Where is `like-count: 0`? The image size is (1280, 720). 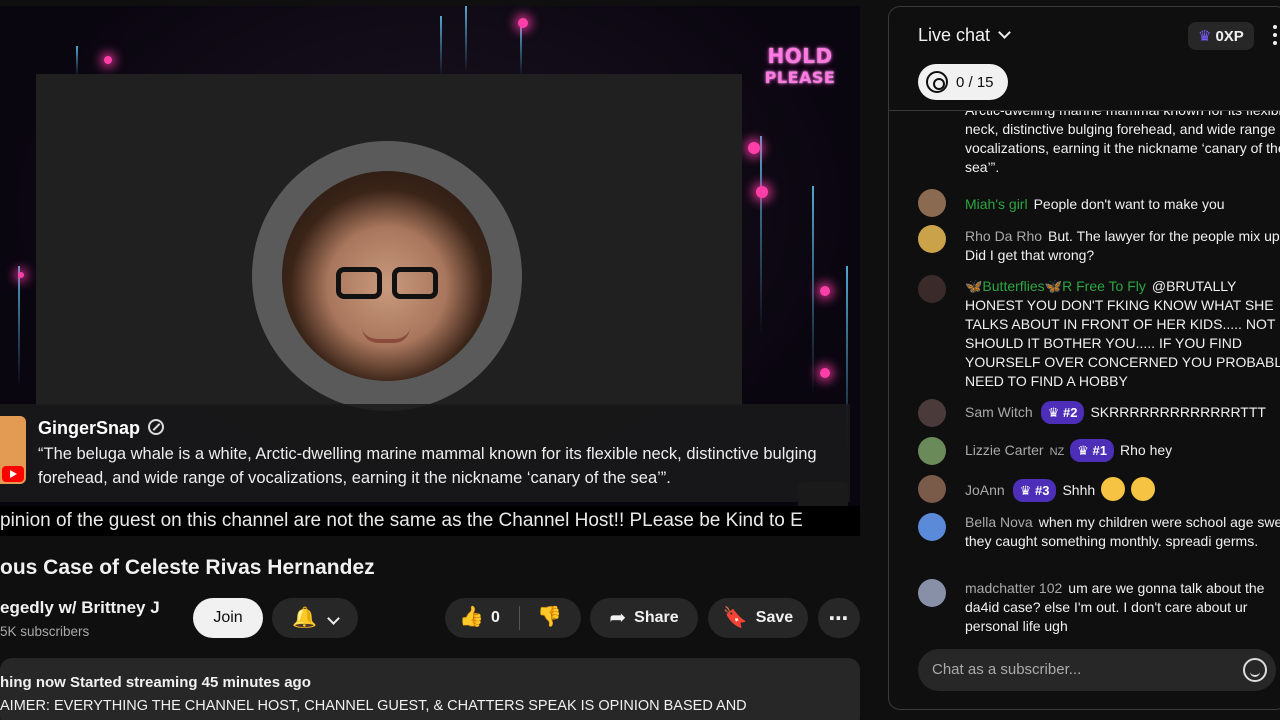
like-count: 0 is located at coordinates (495, 617).